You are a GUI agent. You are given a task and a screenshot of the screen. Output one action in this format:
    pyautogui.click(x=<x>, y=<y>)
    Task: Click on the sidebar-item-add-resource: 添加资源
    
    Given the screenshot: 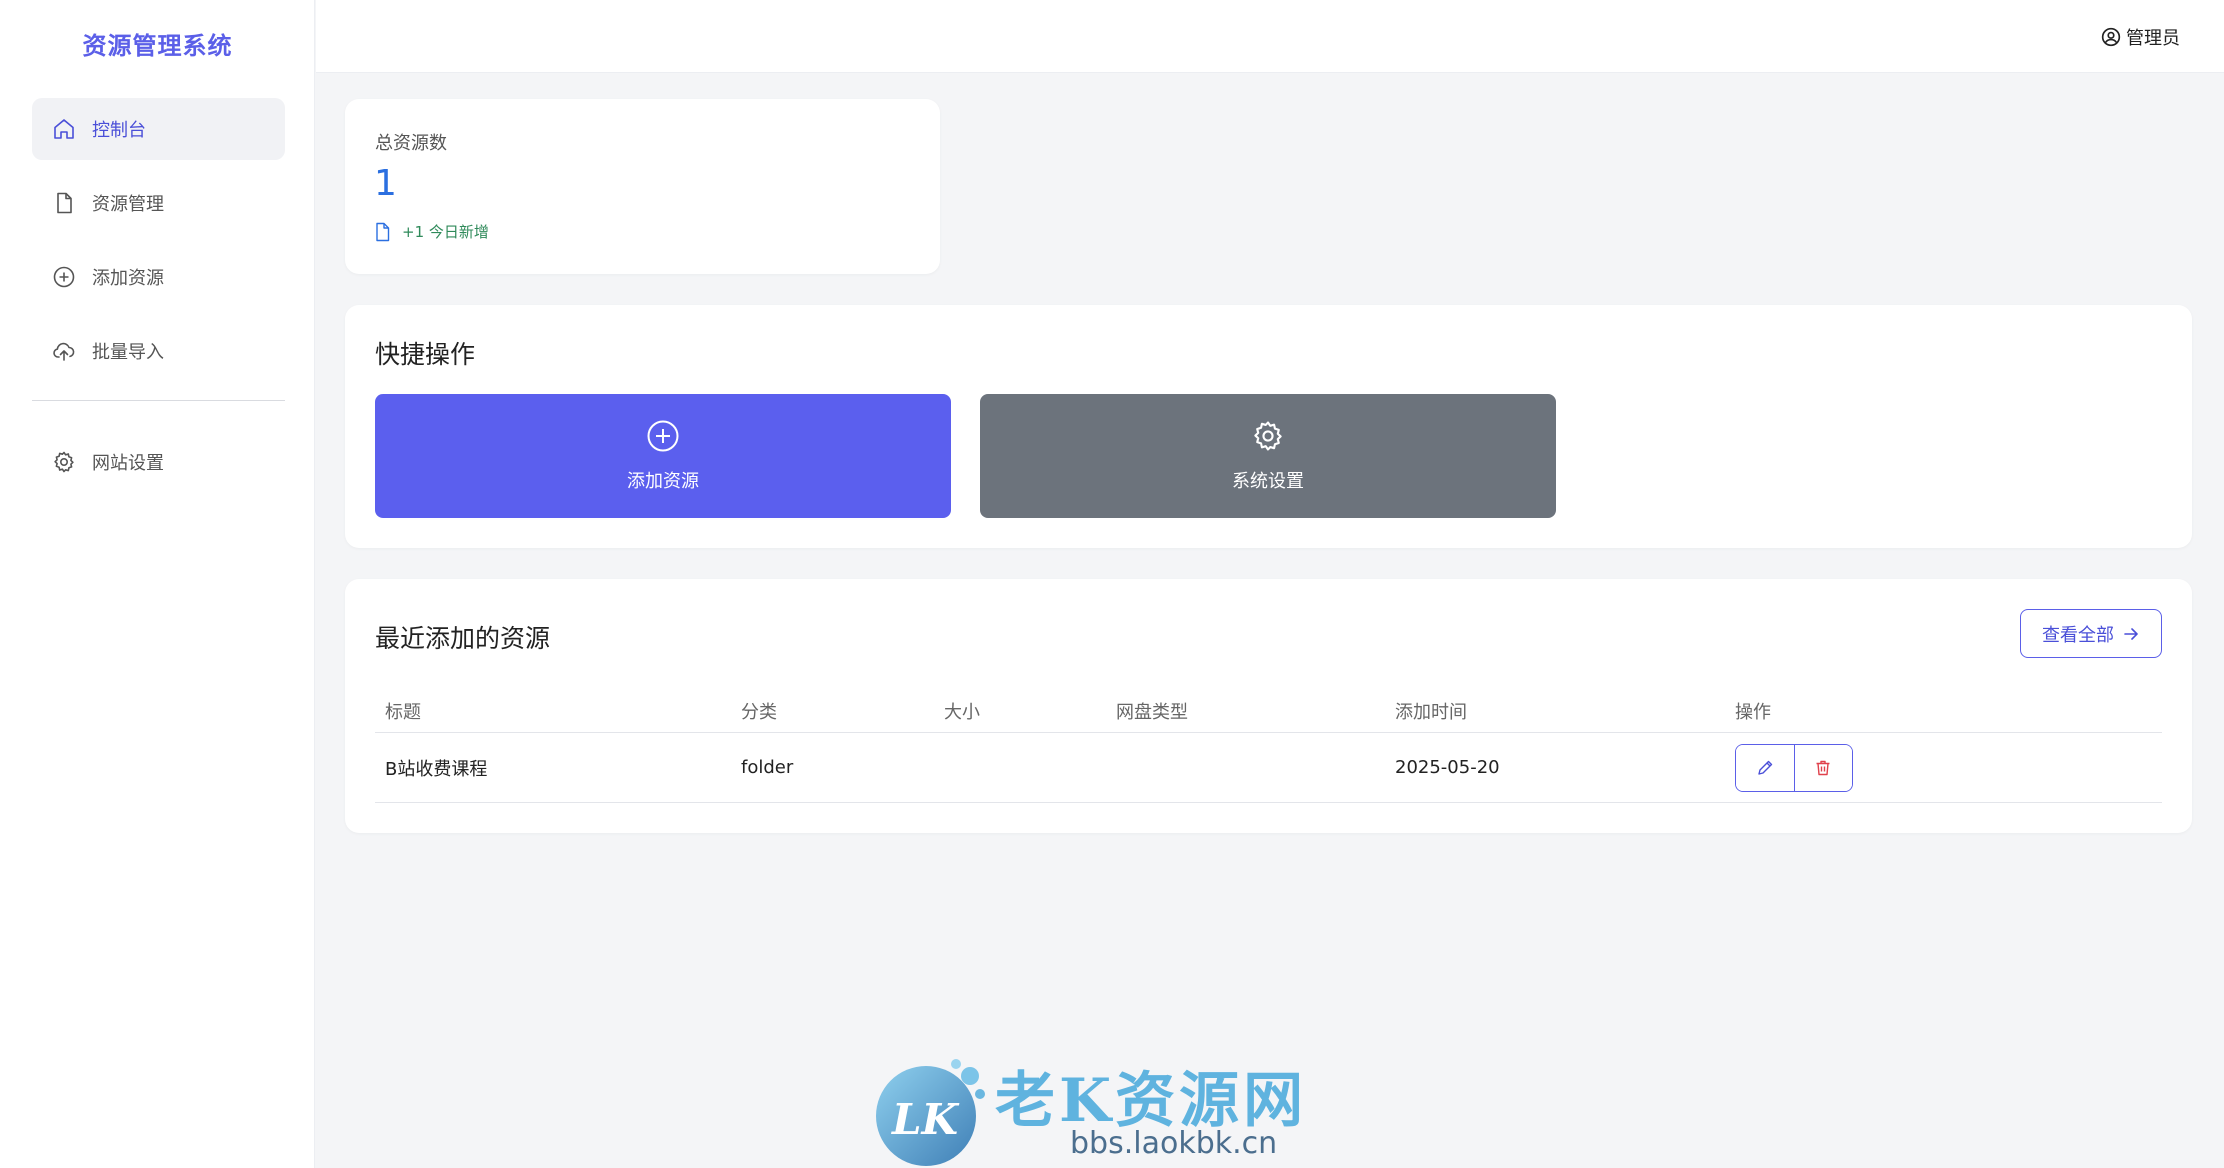 What is the action you would take?
    pyautogui.click(x=158, y=277)
    